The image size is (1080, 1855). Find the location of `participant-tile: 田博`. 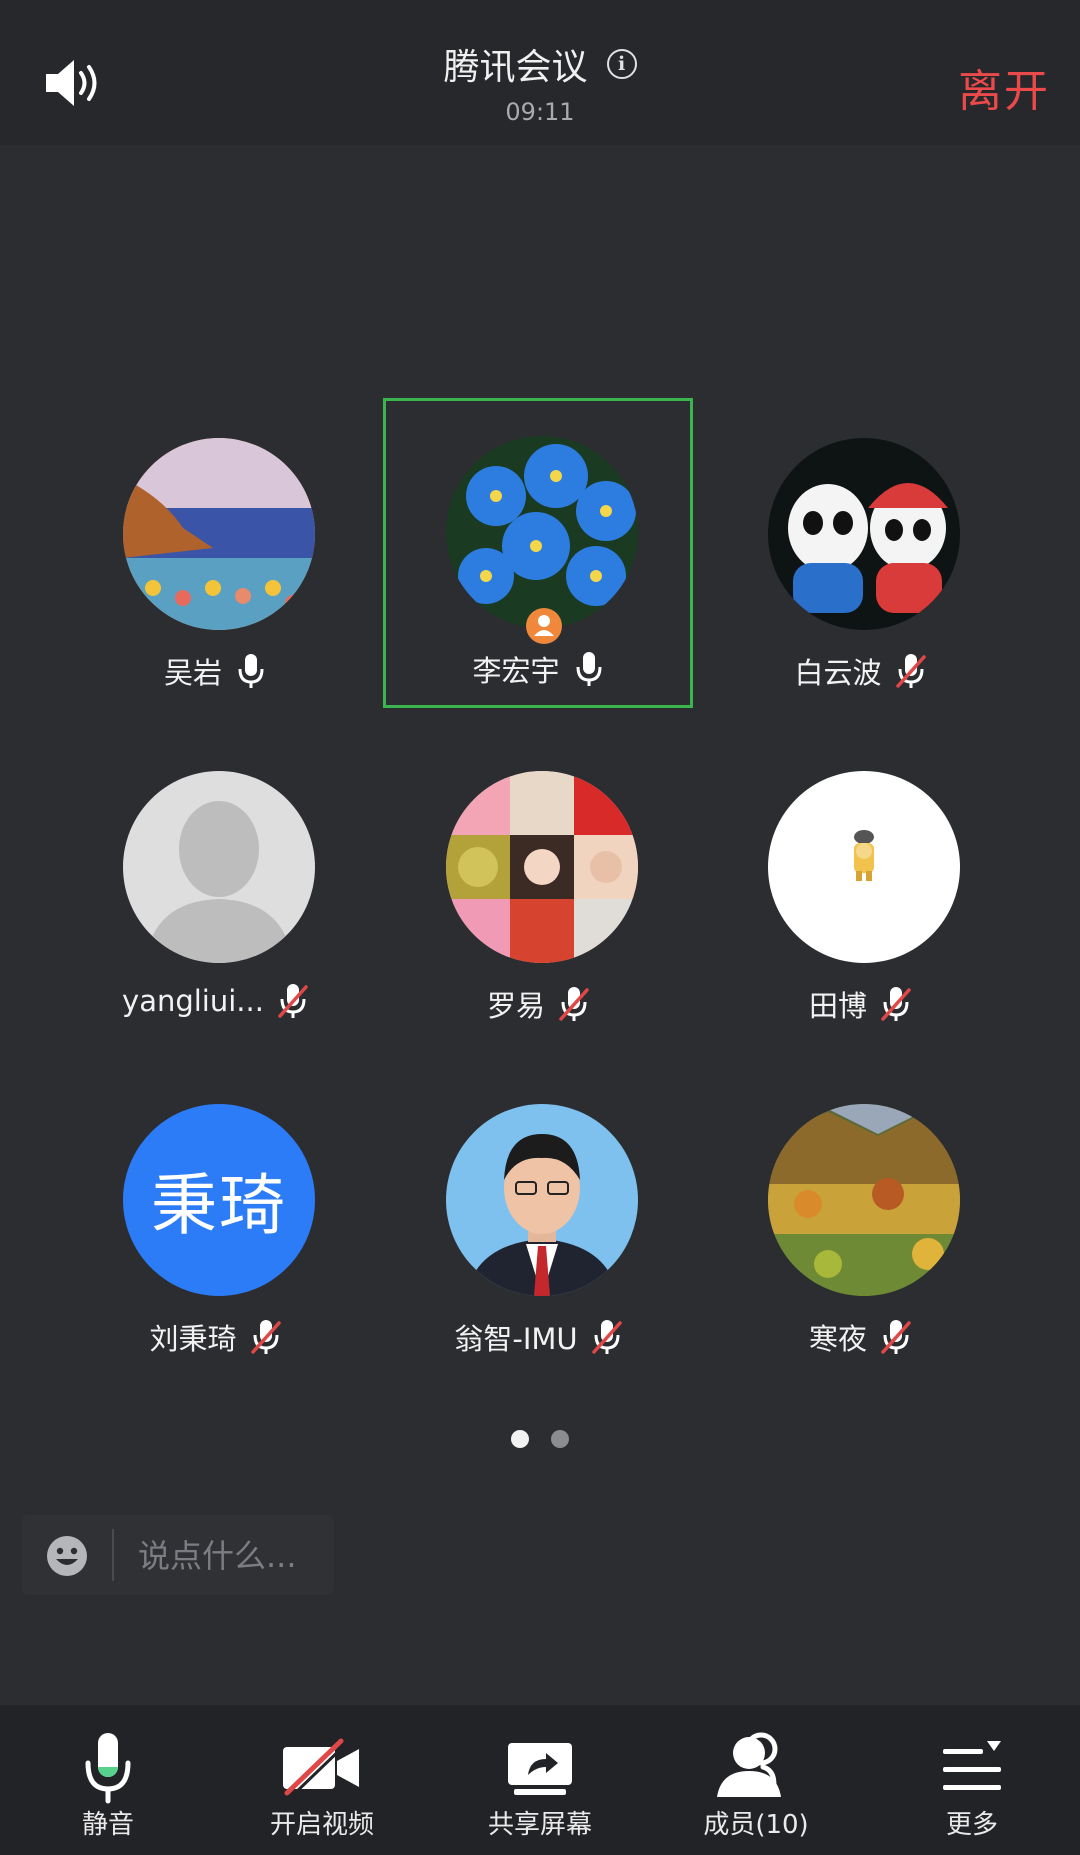

participant-tile: 田博 is located at coordinates (860, 888).